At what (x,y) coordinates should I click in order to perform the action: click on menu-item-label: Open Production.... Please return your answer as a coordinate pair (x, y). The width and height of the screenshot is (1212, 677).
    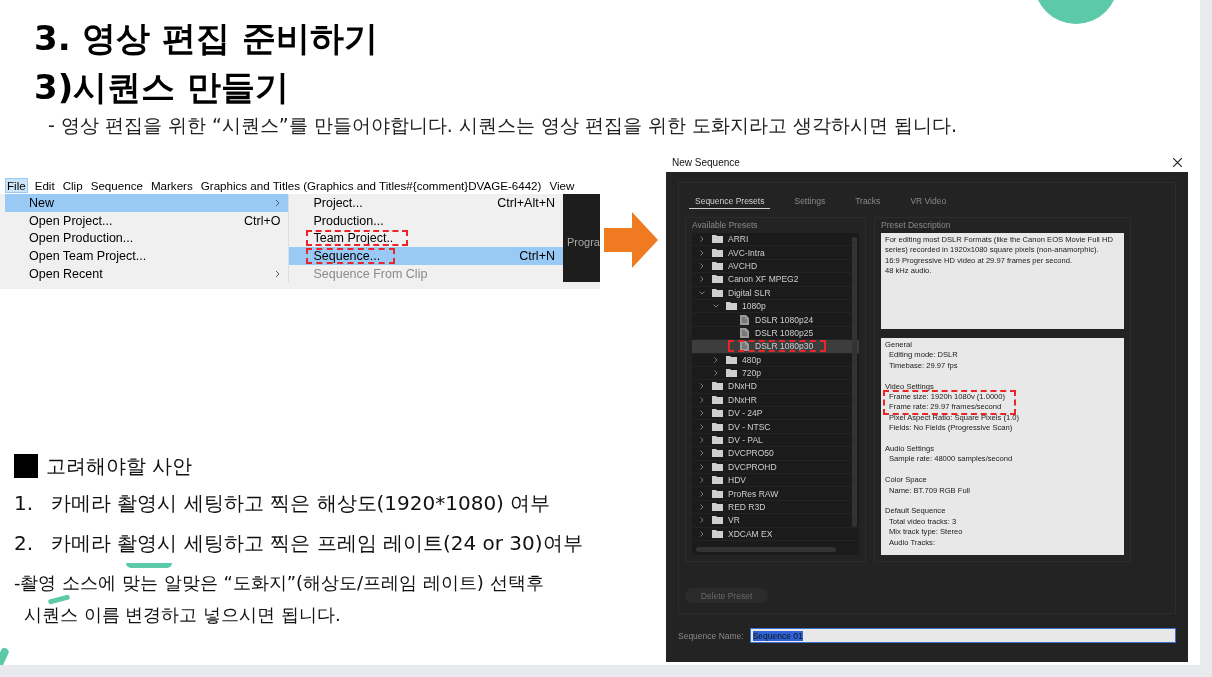
    Looking at the image, I should click on (81, 238).